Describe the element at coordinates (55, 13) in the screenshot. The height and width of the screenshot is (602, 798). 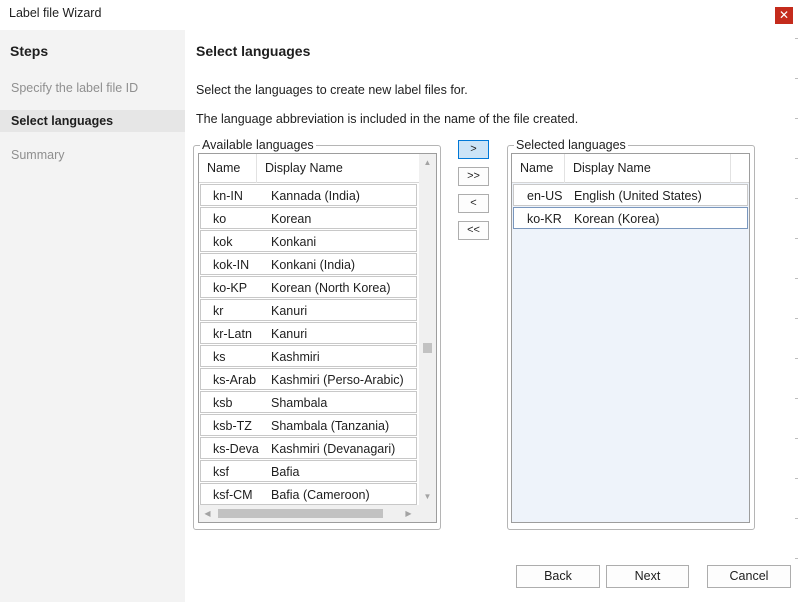
I see `window-title: Label file Wizard` at that location.